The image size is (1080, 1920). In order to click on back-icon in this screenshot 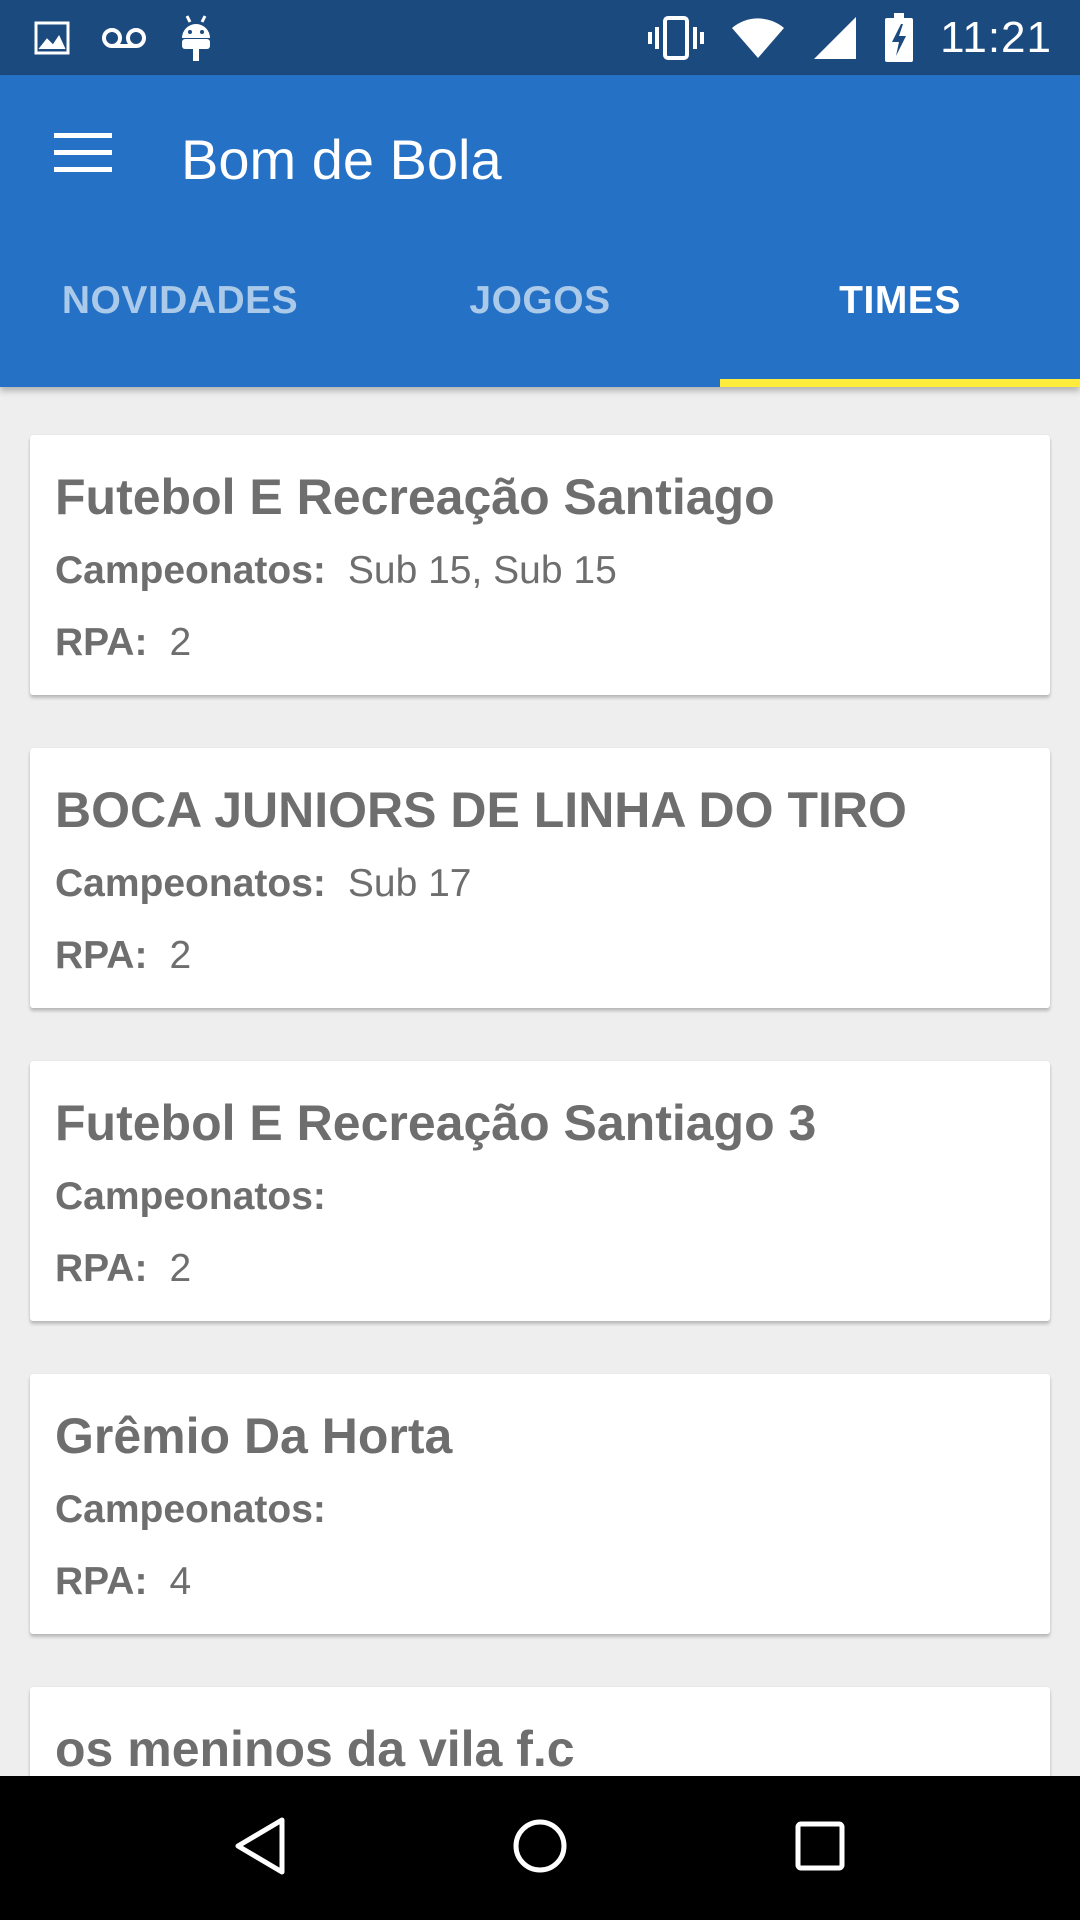, I will do `click(260, 1848)`.